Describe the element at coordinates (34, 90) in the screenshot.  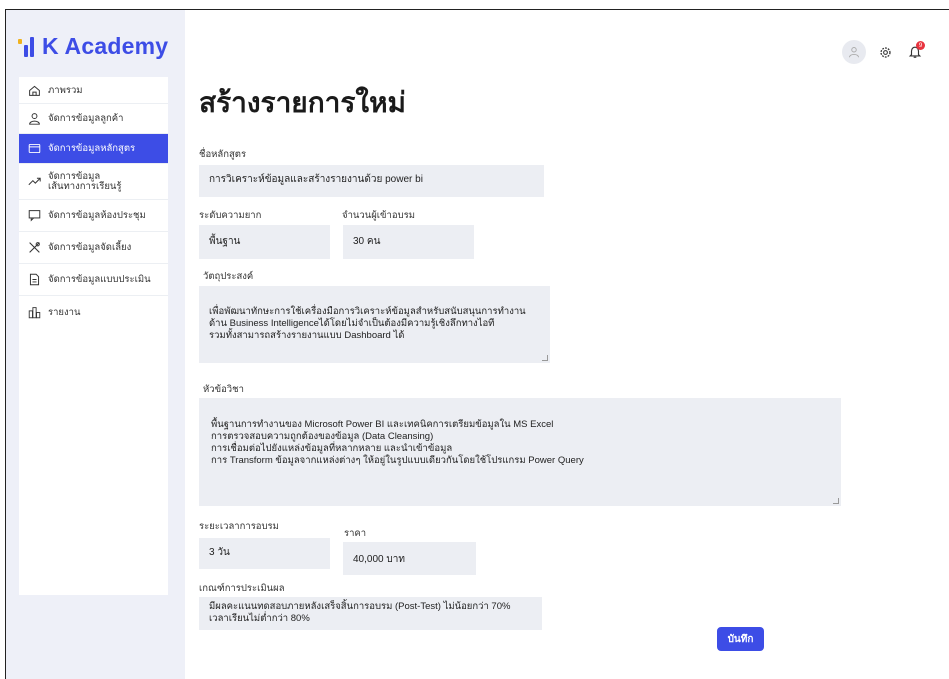
I see `home-icon` at that location.